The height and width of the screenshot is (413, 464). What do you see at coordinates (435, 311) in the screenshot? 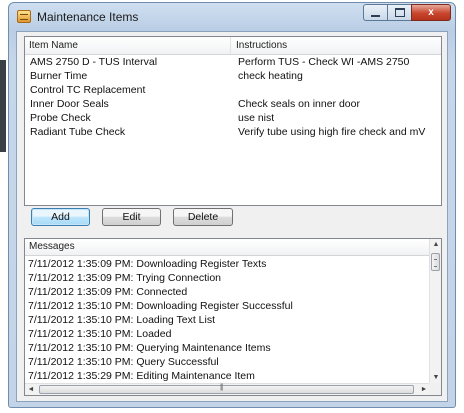
I see `vertical-scrollbar: ▲ ▼` at bounding box center [435, 311].